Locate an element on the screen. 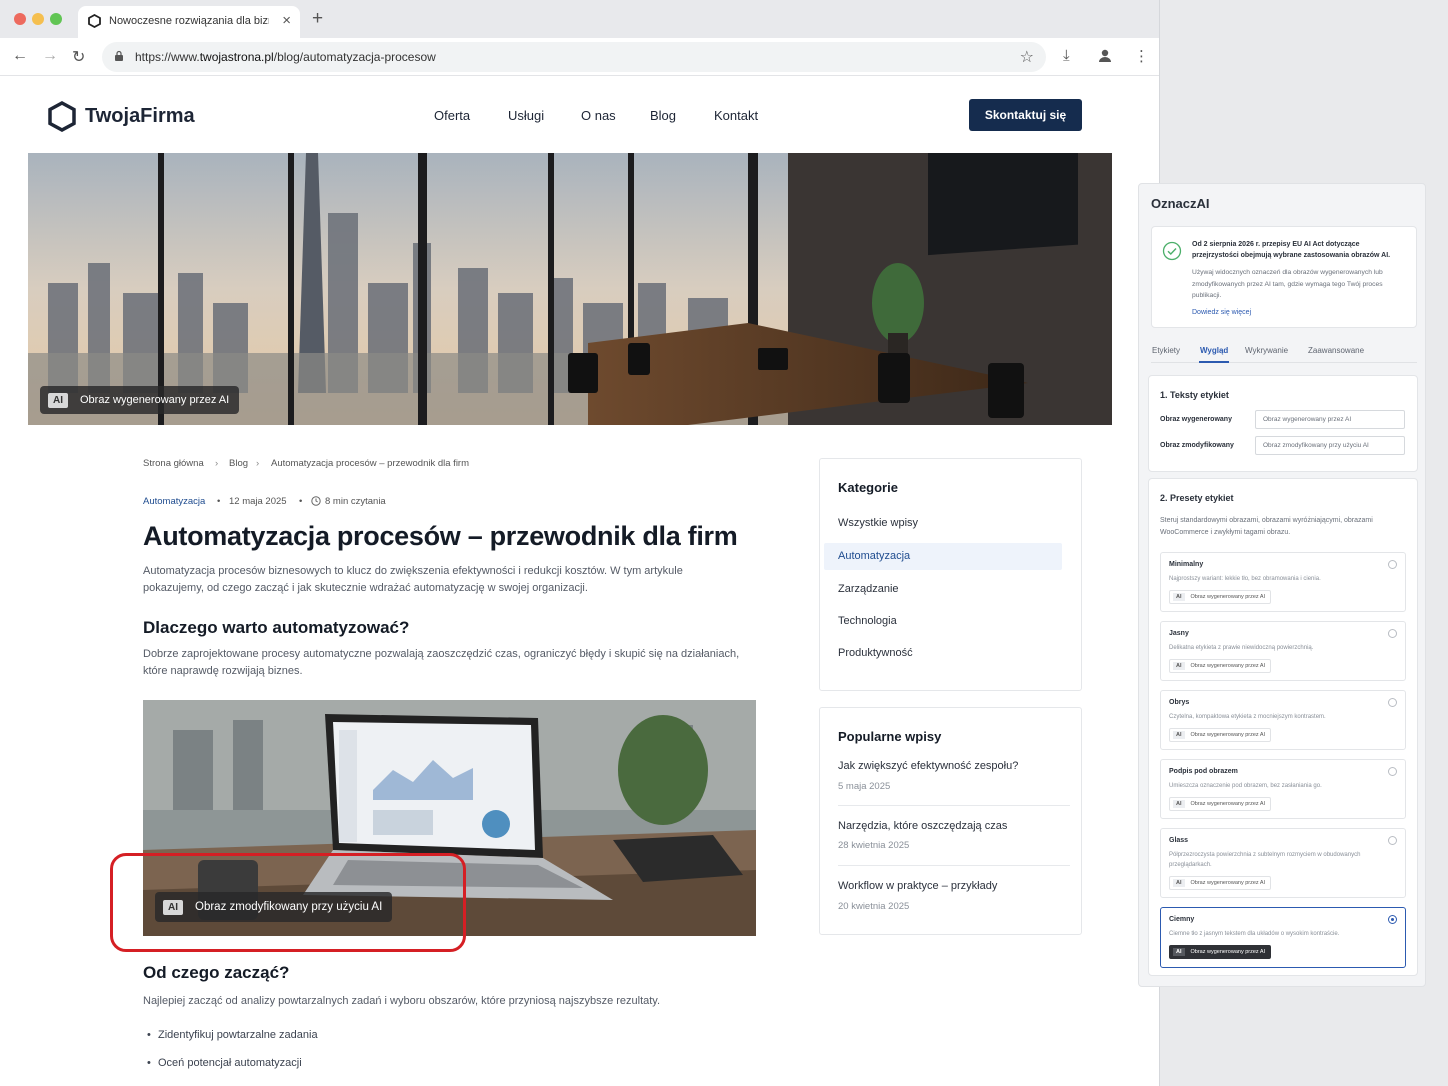  category-item: Technologia is located at coordinates (867, 621).